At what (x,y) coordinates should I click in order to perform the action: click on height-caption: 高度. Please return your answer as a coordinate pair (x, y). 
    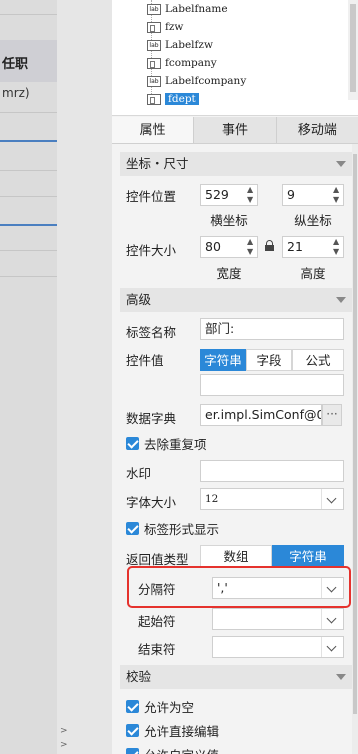
    Looking at the image, I should click on (313, 273).